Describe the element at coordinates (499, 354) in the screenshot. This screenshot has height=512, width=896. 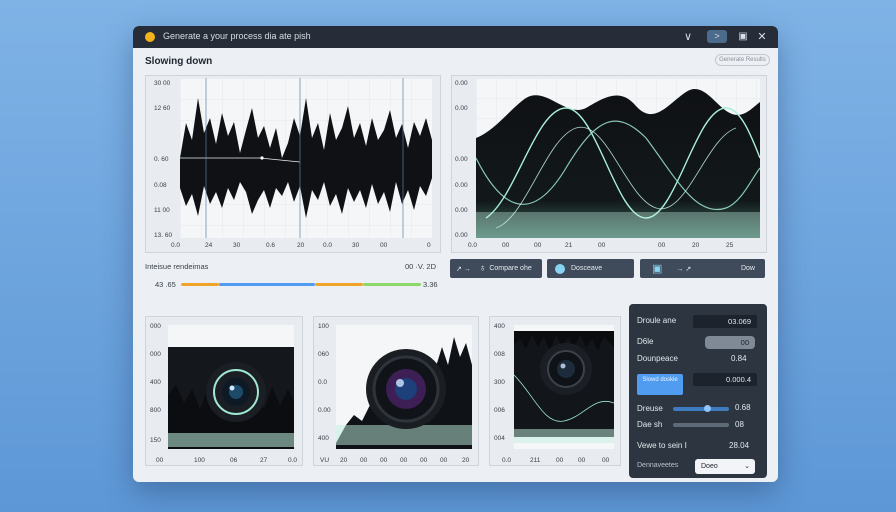
I see `y-tick: 008` at that location.